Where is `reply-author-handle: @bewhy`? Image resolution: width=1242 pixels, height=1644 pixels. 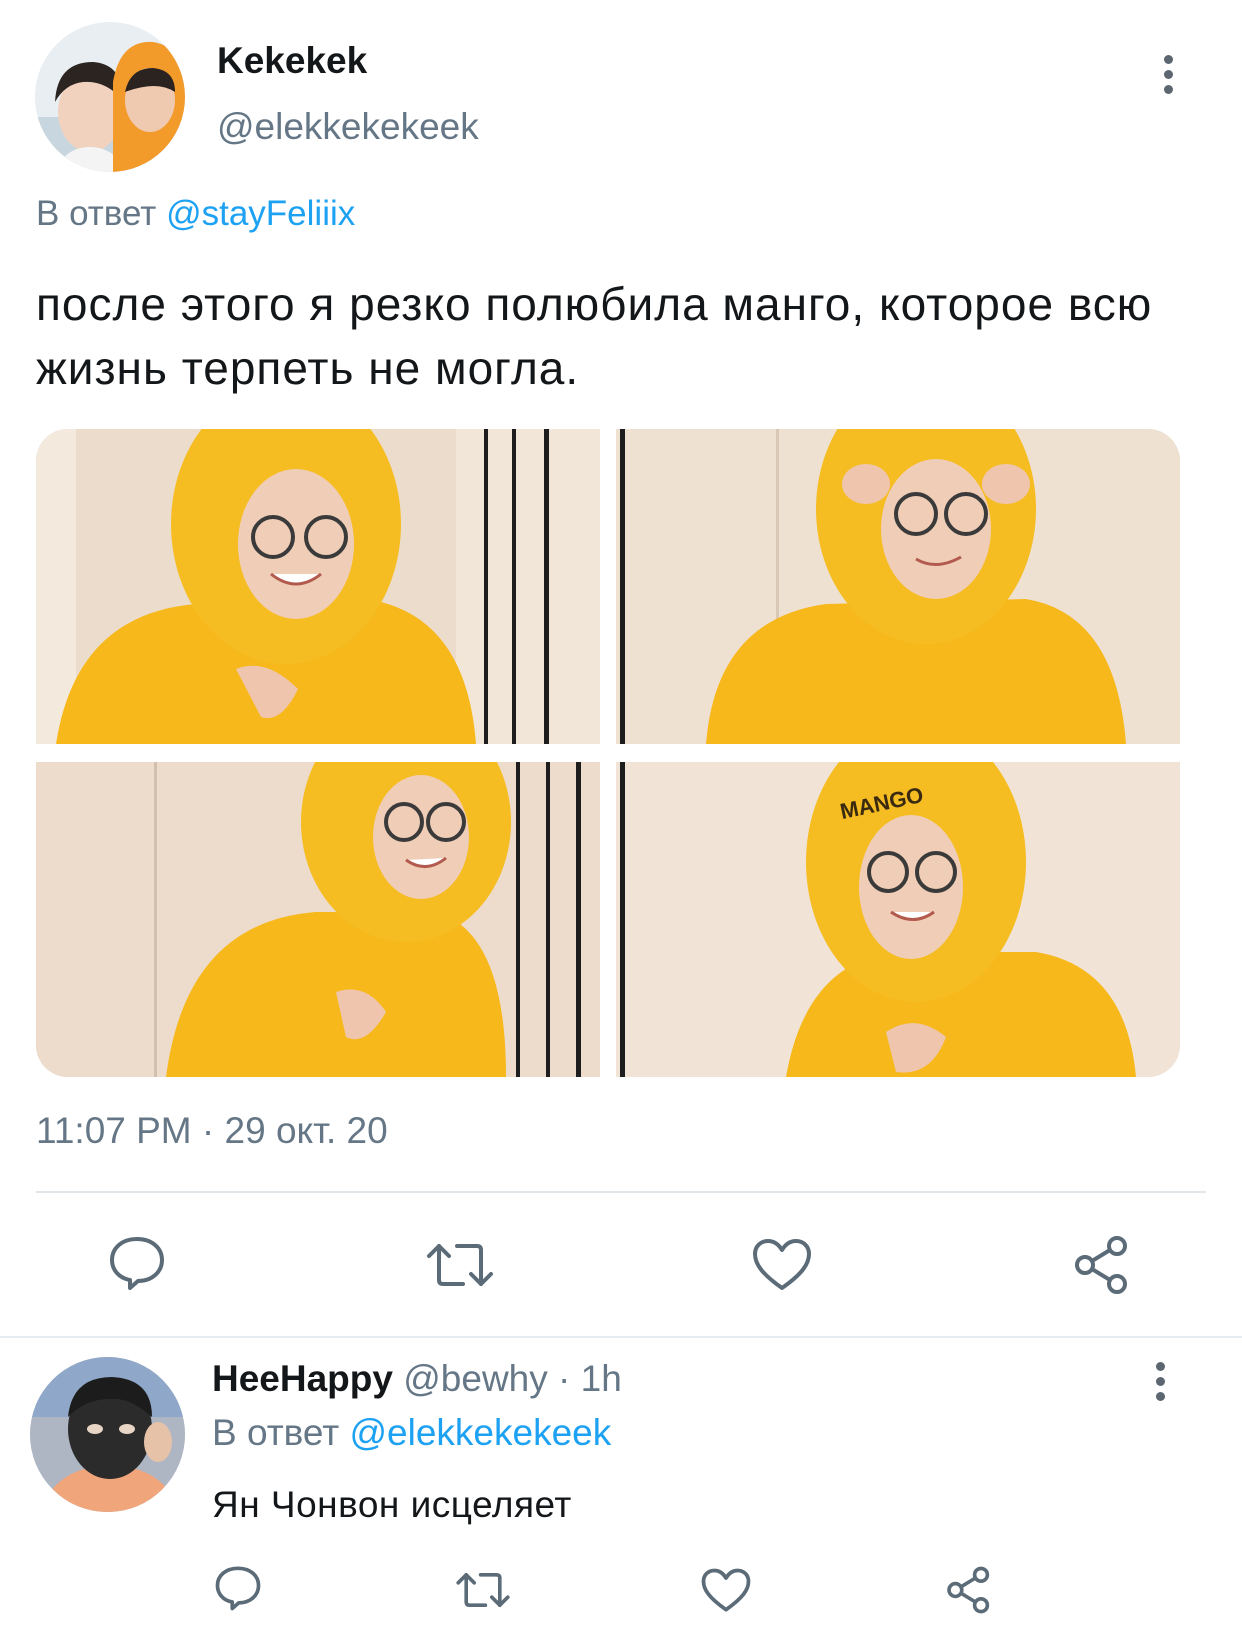
reply-author-handle: @bewhy is located at coordinates (475, 1378).